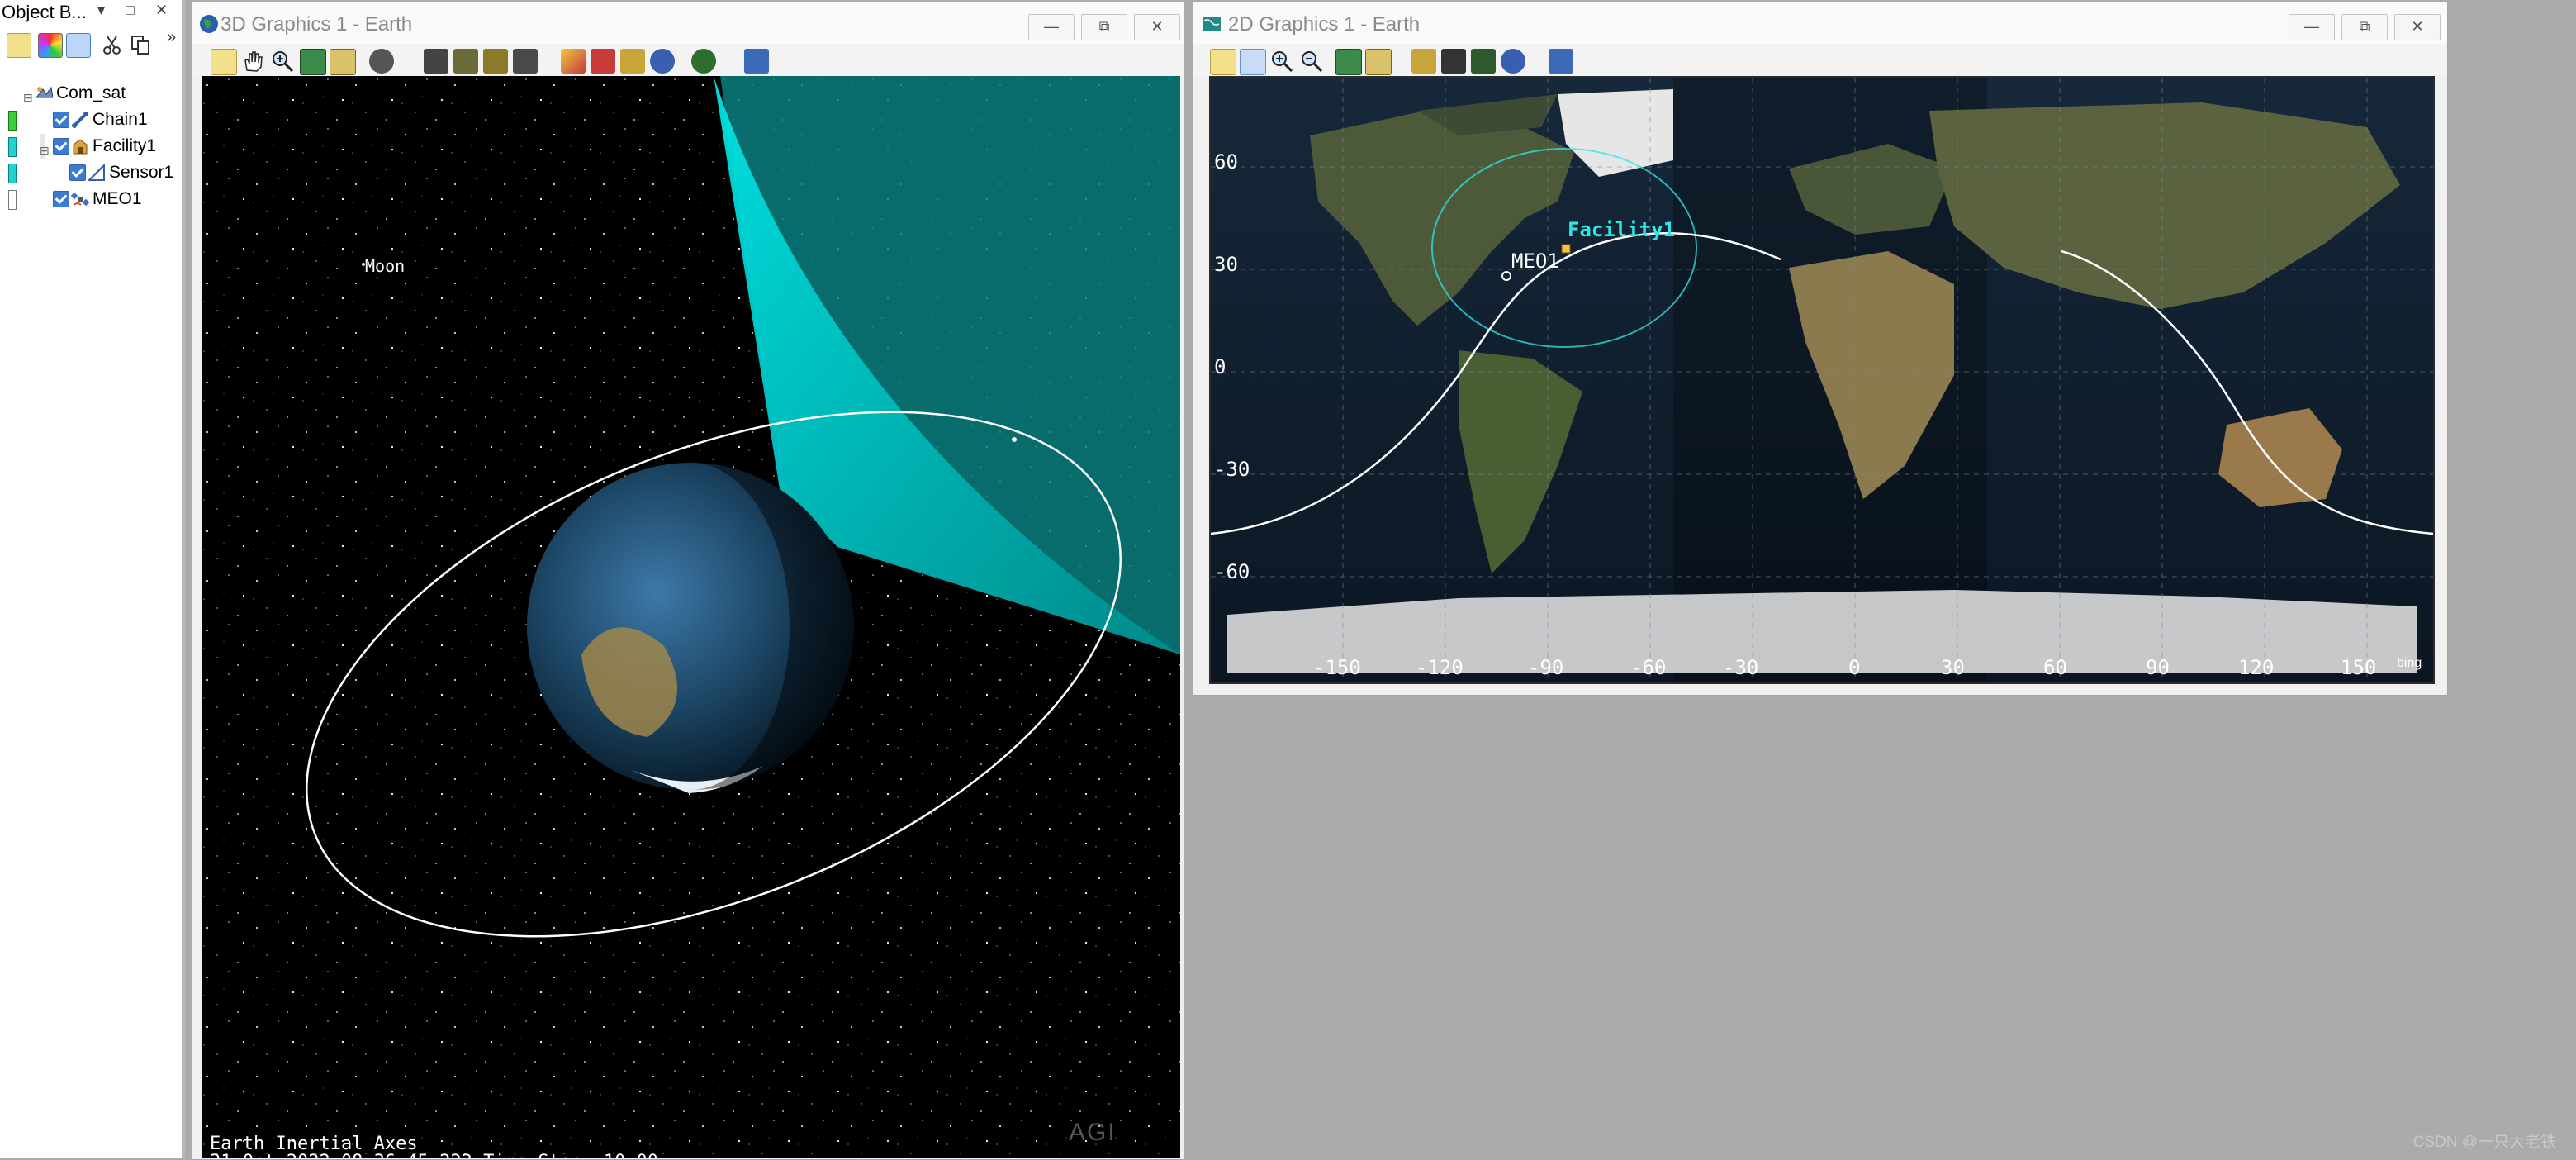  I want to click on moon-label: Moon, so click(385, 266).